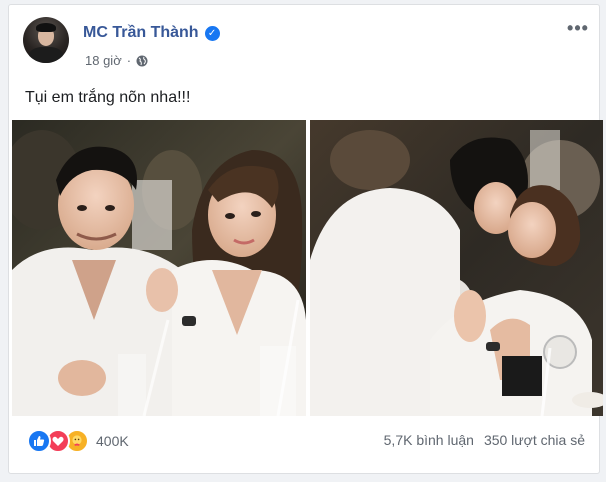 Image resolution: width=606 pixels, height=482 pixels. What do you see at coordinates (103, 60) in the screenshot?
I see `post-timestamp: 18 giờ` at bounding box center [103, 60].